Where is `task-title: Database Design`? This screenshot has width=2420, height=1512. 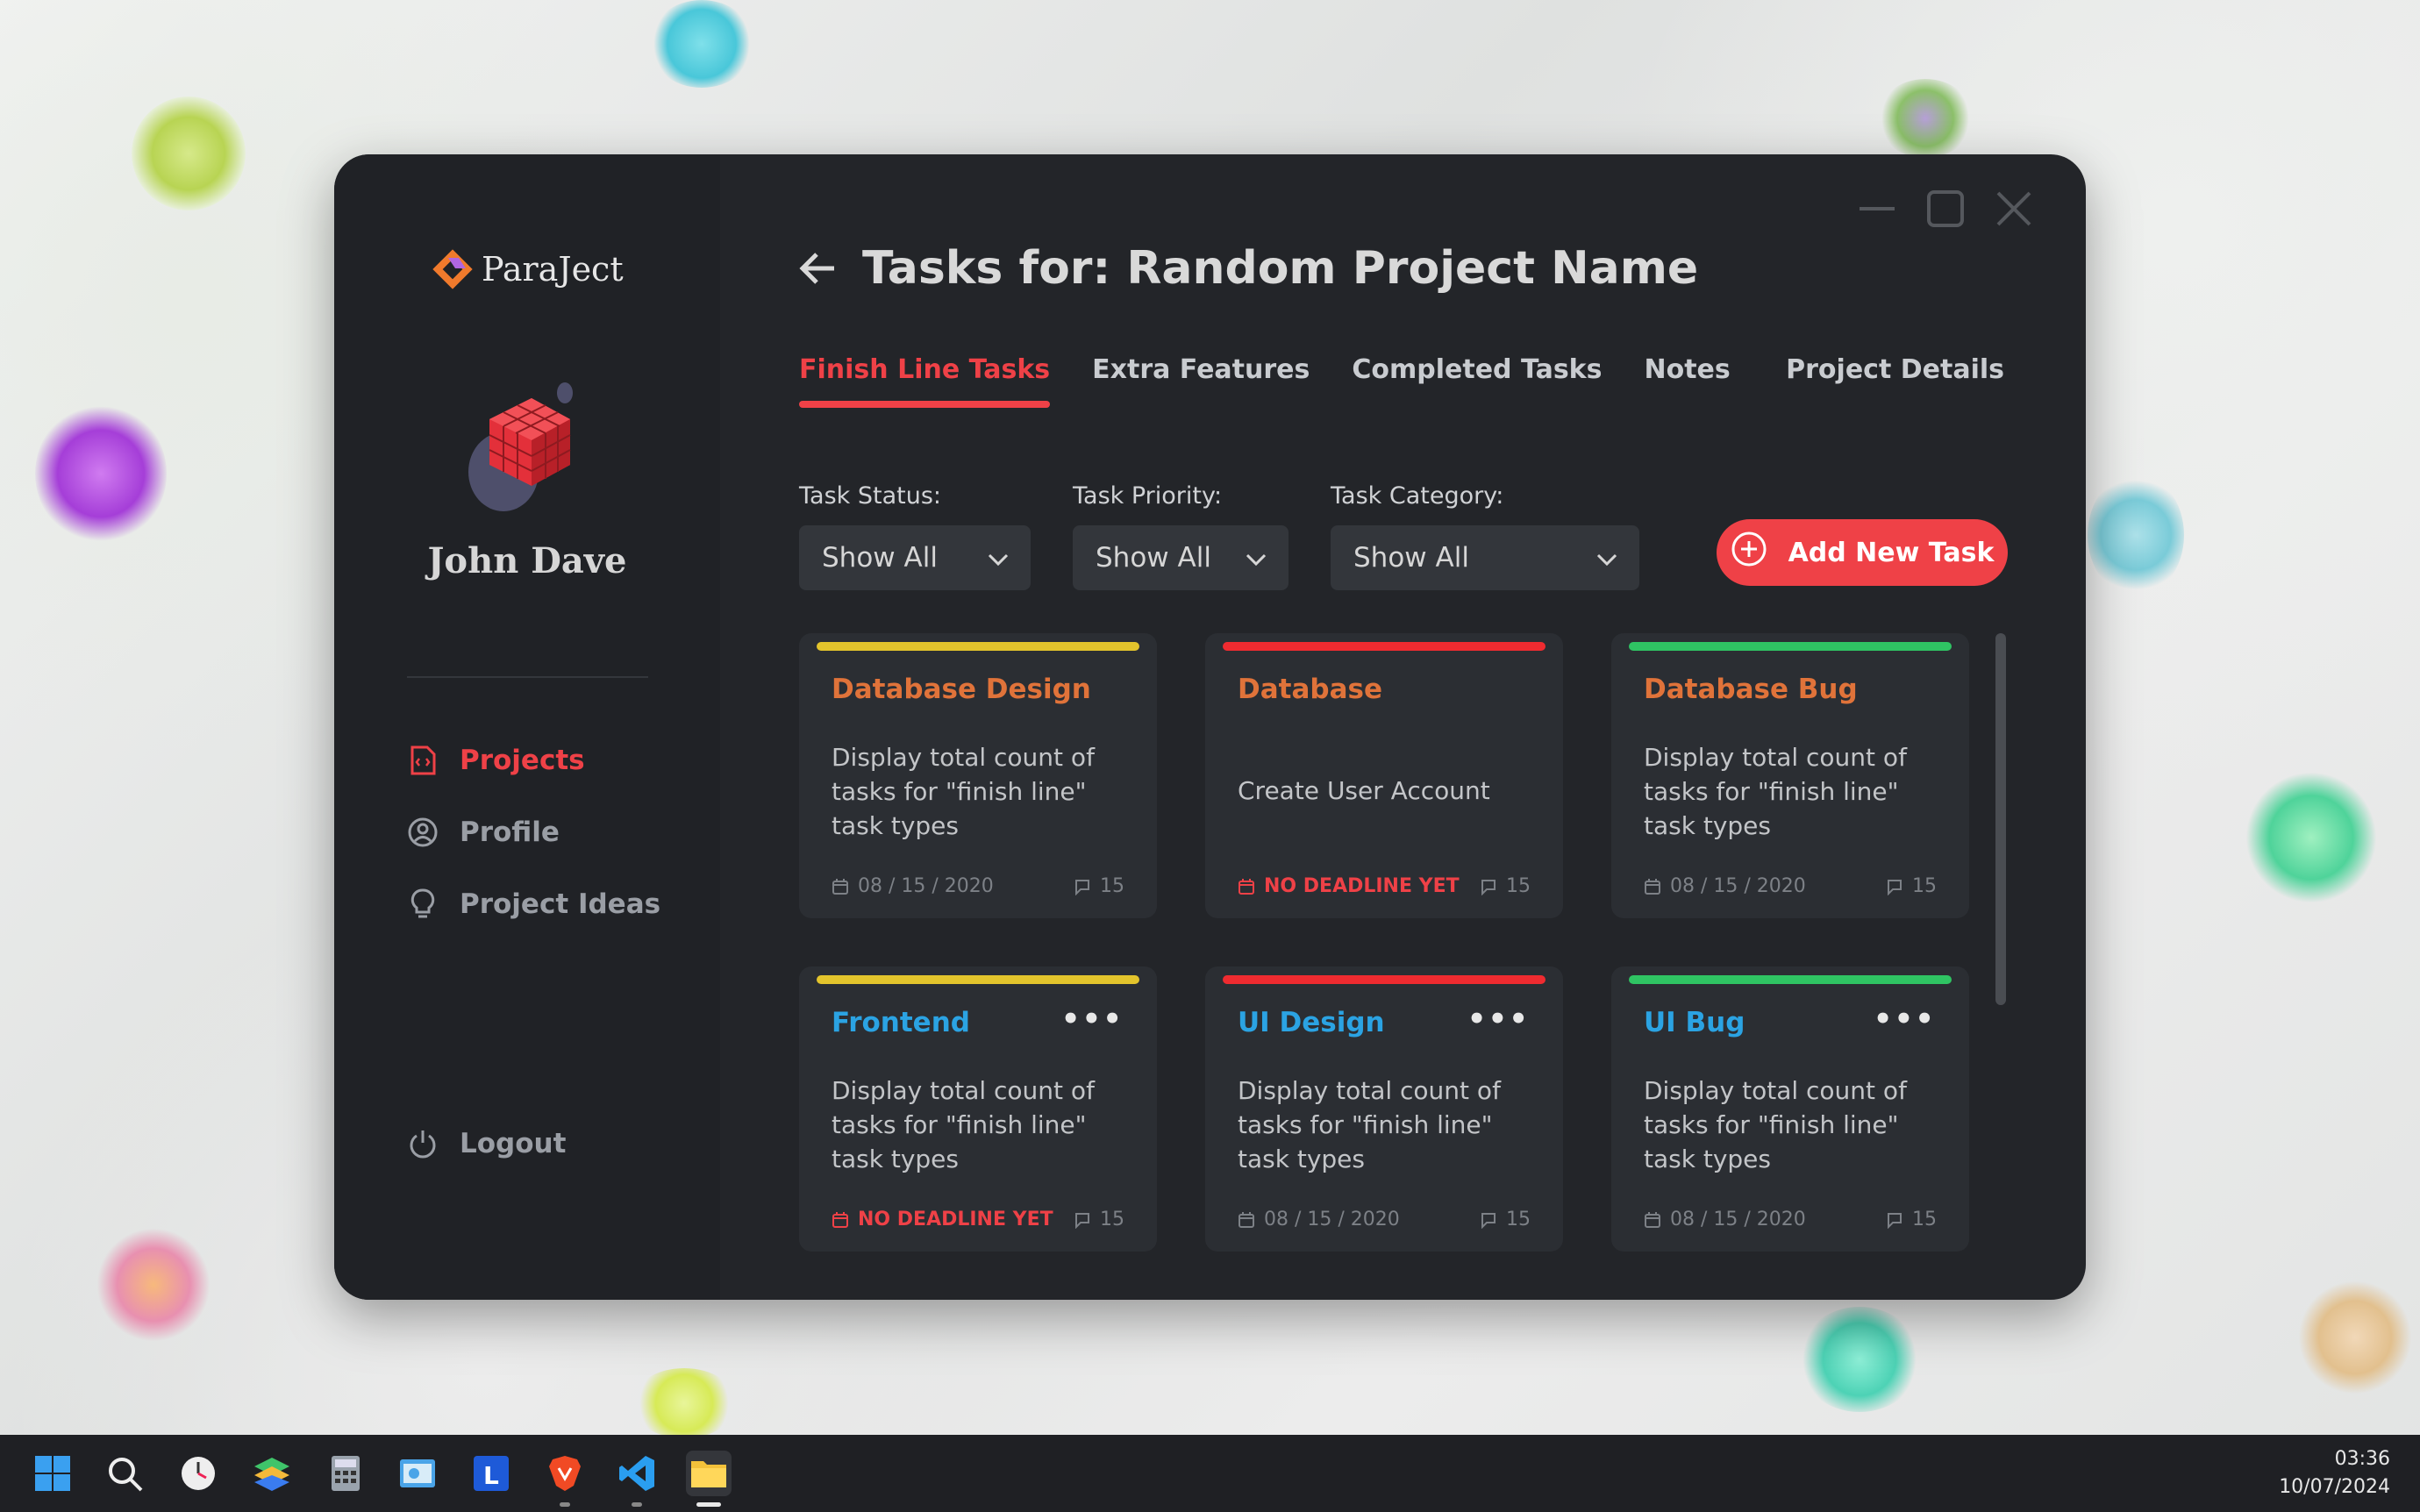 task-title: Database Design is located at coordinates (961, 689).